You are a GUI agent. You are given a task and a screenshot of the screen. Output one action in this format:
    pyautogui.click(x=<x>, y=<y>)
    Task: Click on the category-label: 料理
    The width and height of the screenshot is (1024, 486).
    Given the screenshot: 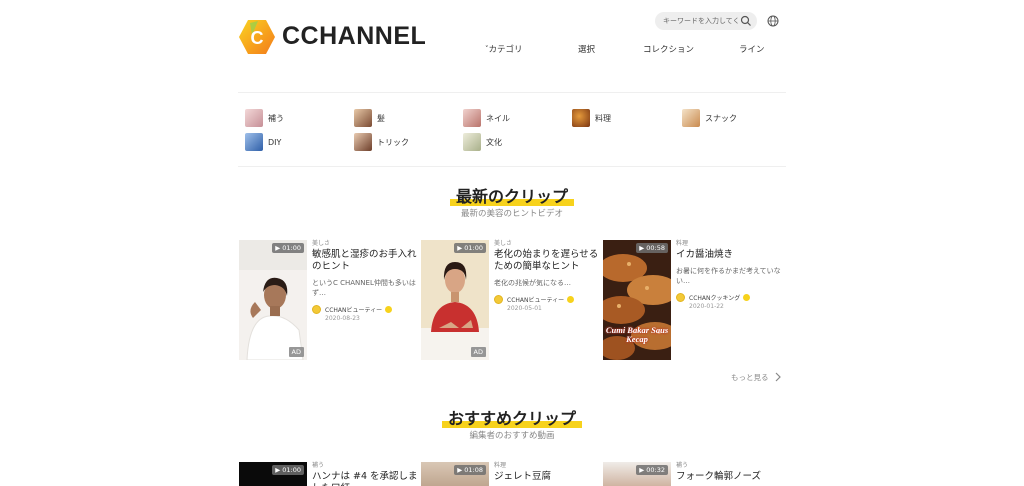 What is the action you would take?
    pyautogui.click(x=603, y=118)
    